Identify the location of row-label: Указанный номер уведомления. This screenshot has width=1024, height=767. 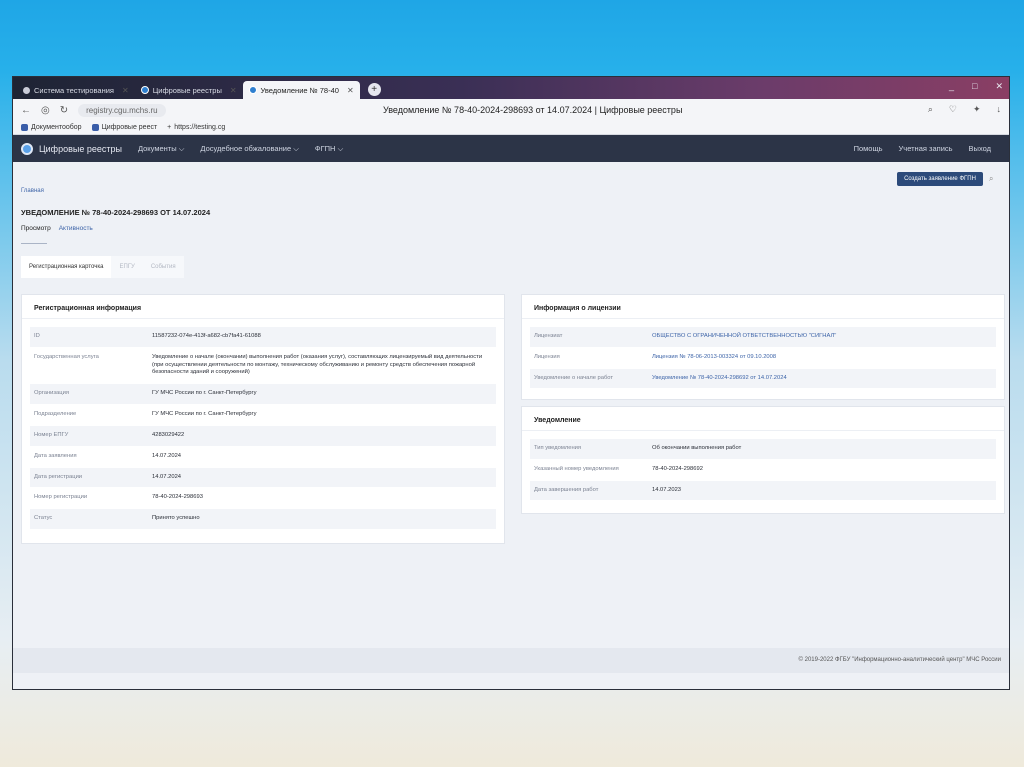
(576, 468).